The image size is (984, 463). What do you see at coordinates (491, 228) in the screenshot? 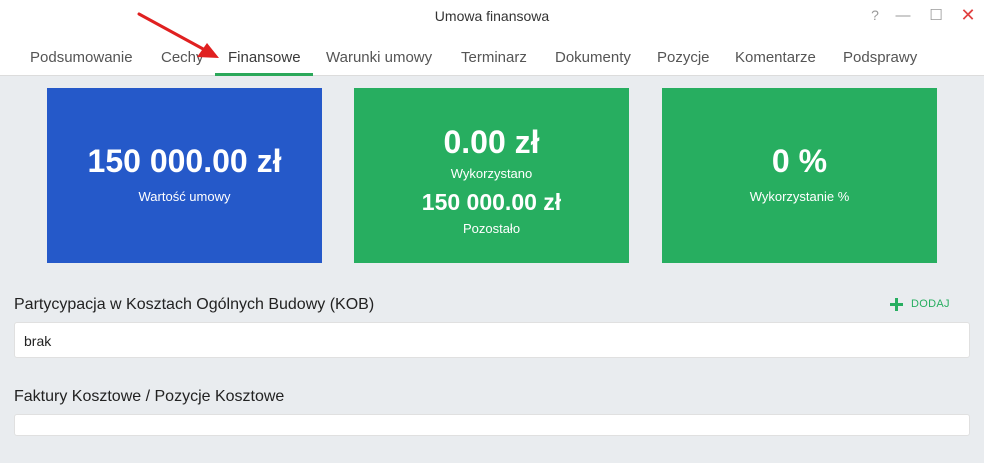
I see `remaining-label: Pozostało` at bounding box center [491, 228].